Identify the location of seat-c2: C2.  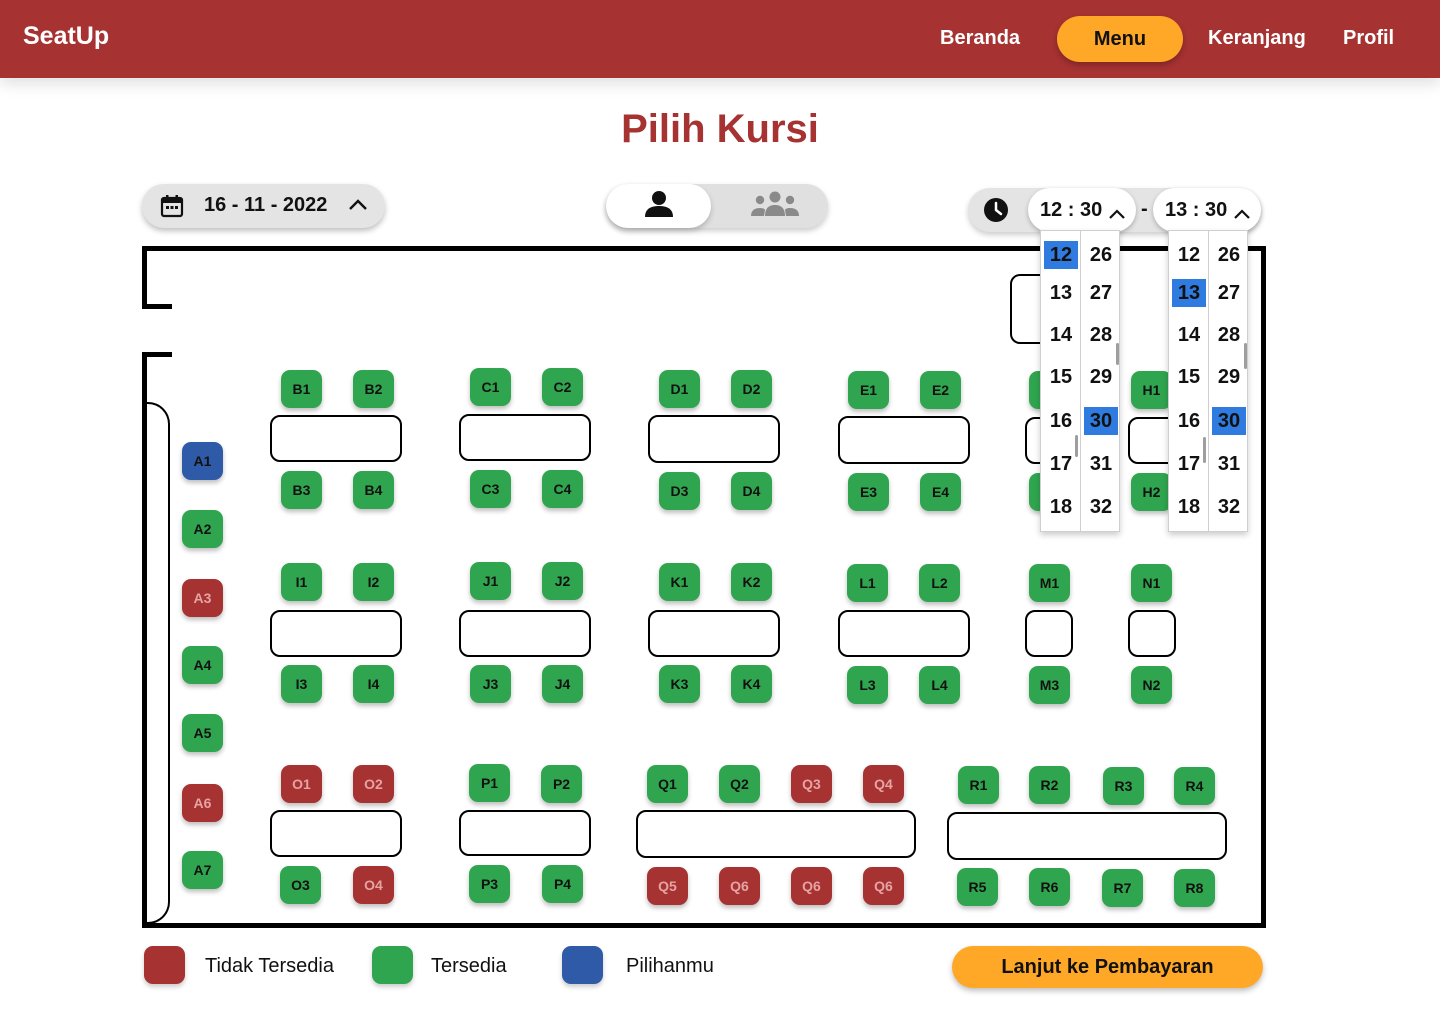
(562, 387).